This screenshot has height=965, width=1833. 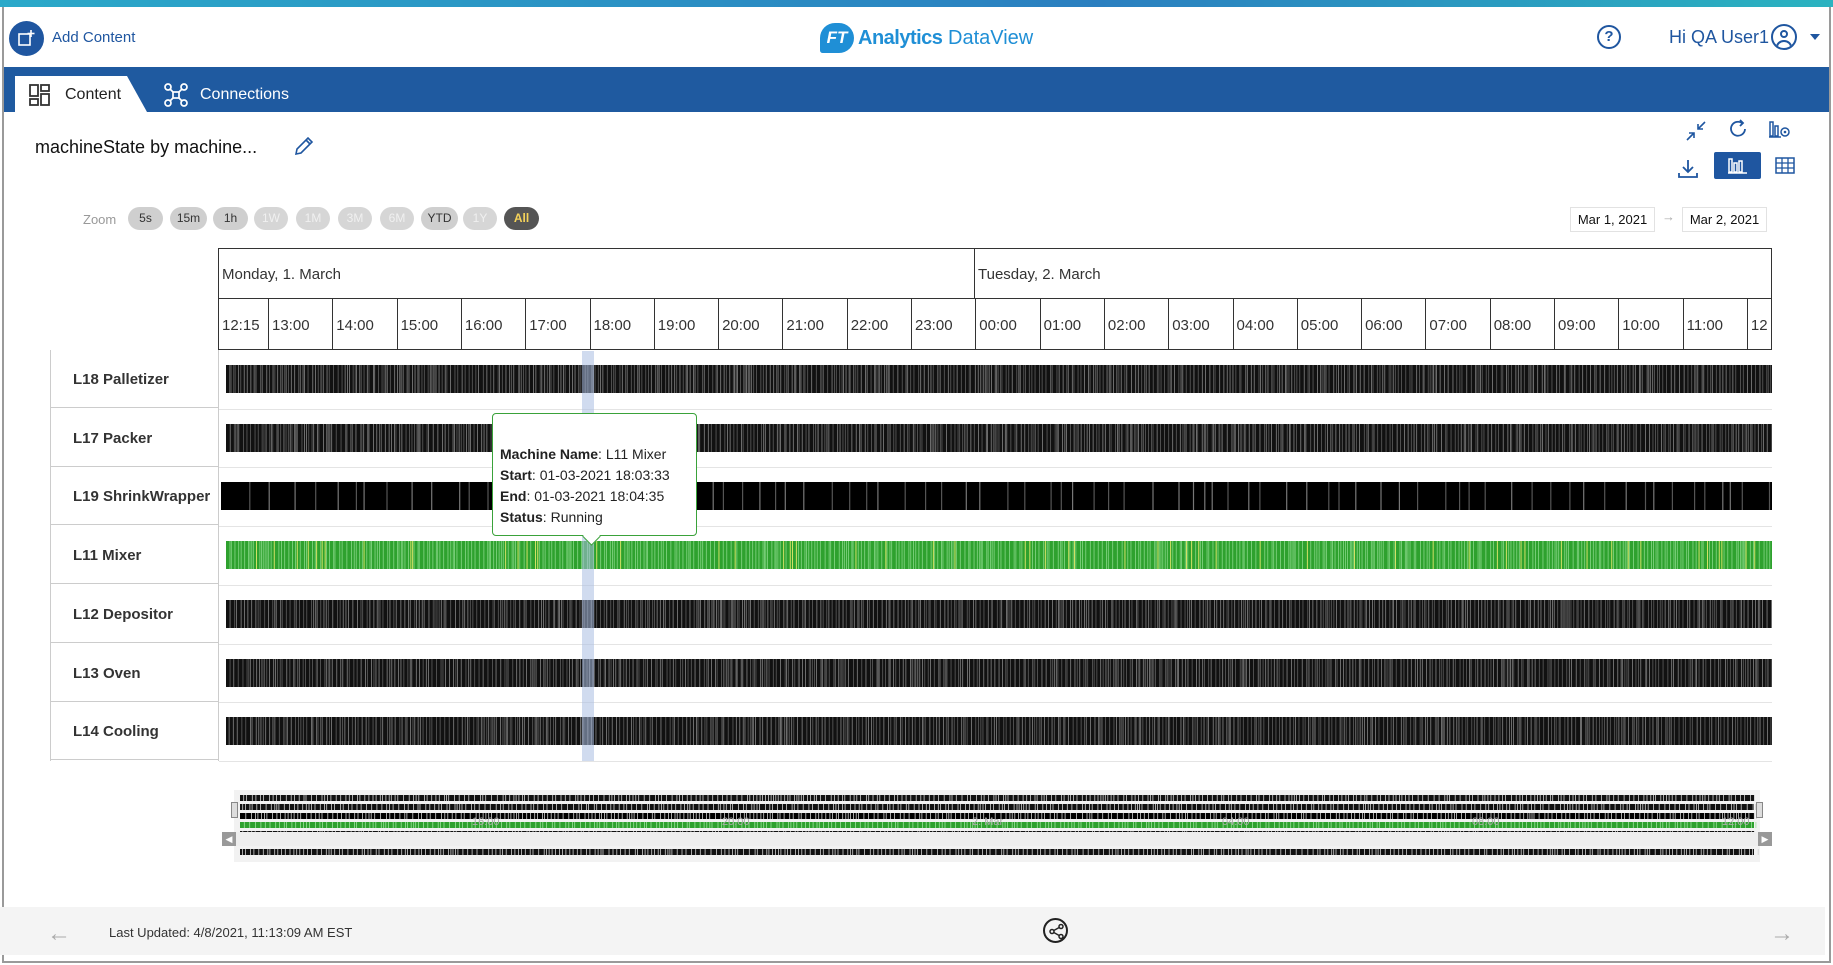 I want to click on refresh-icon, so click(x=1738, y=129).